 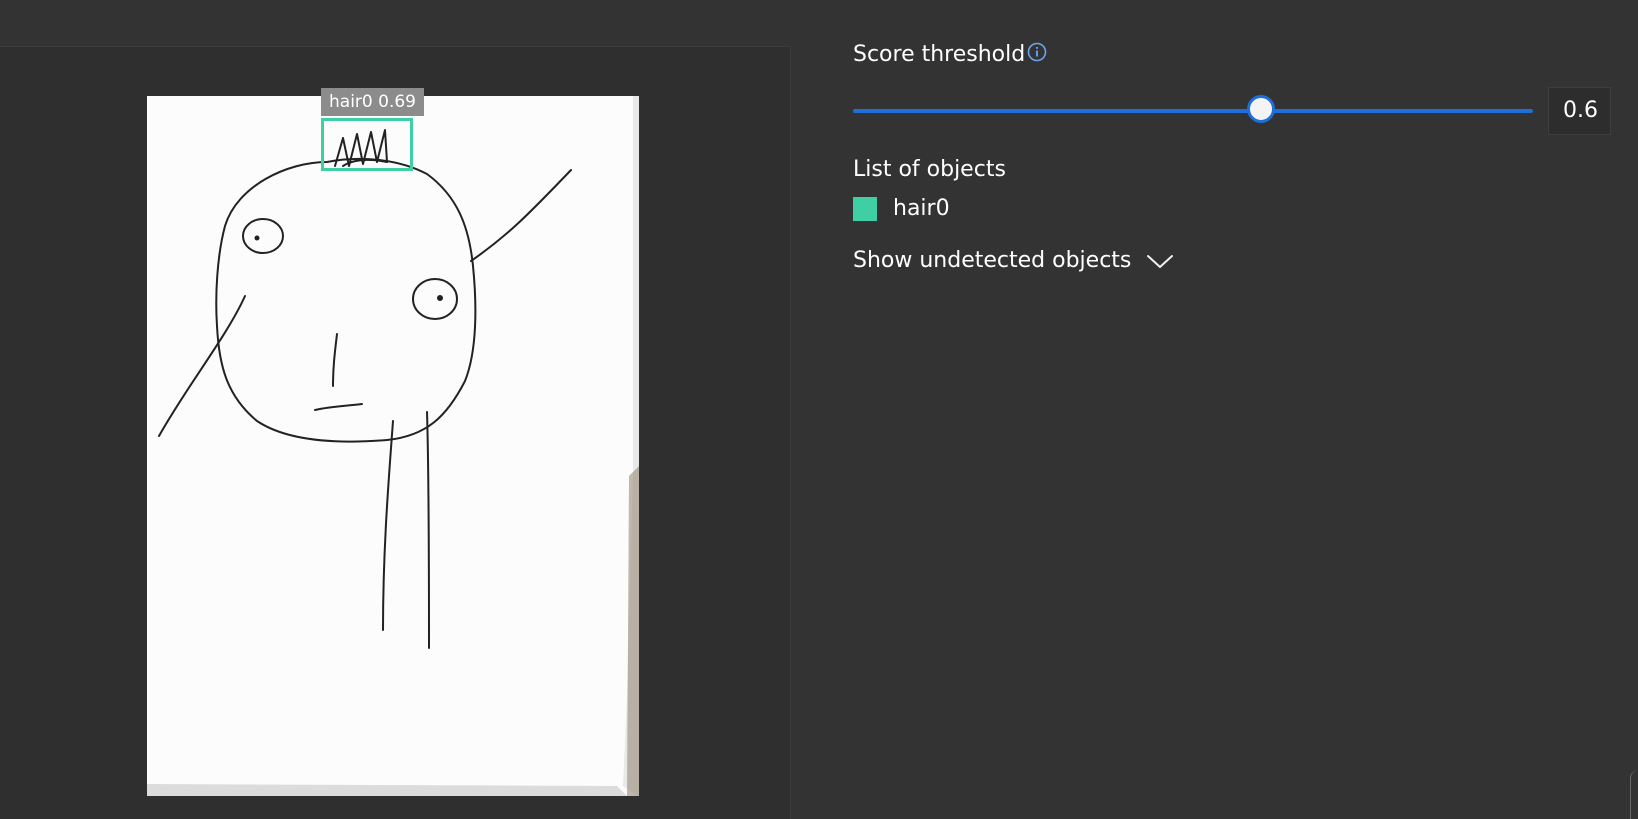 I want to click on detection-bounding-box, so click(x=367, y=144).